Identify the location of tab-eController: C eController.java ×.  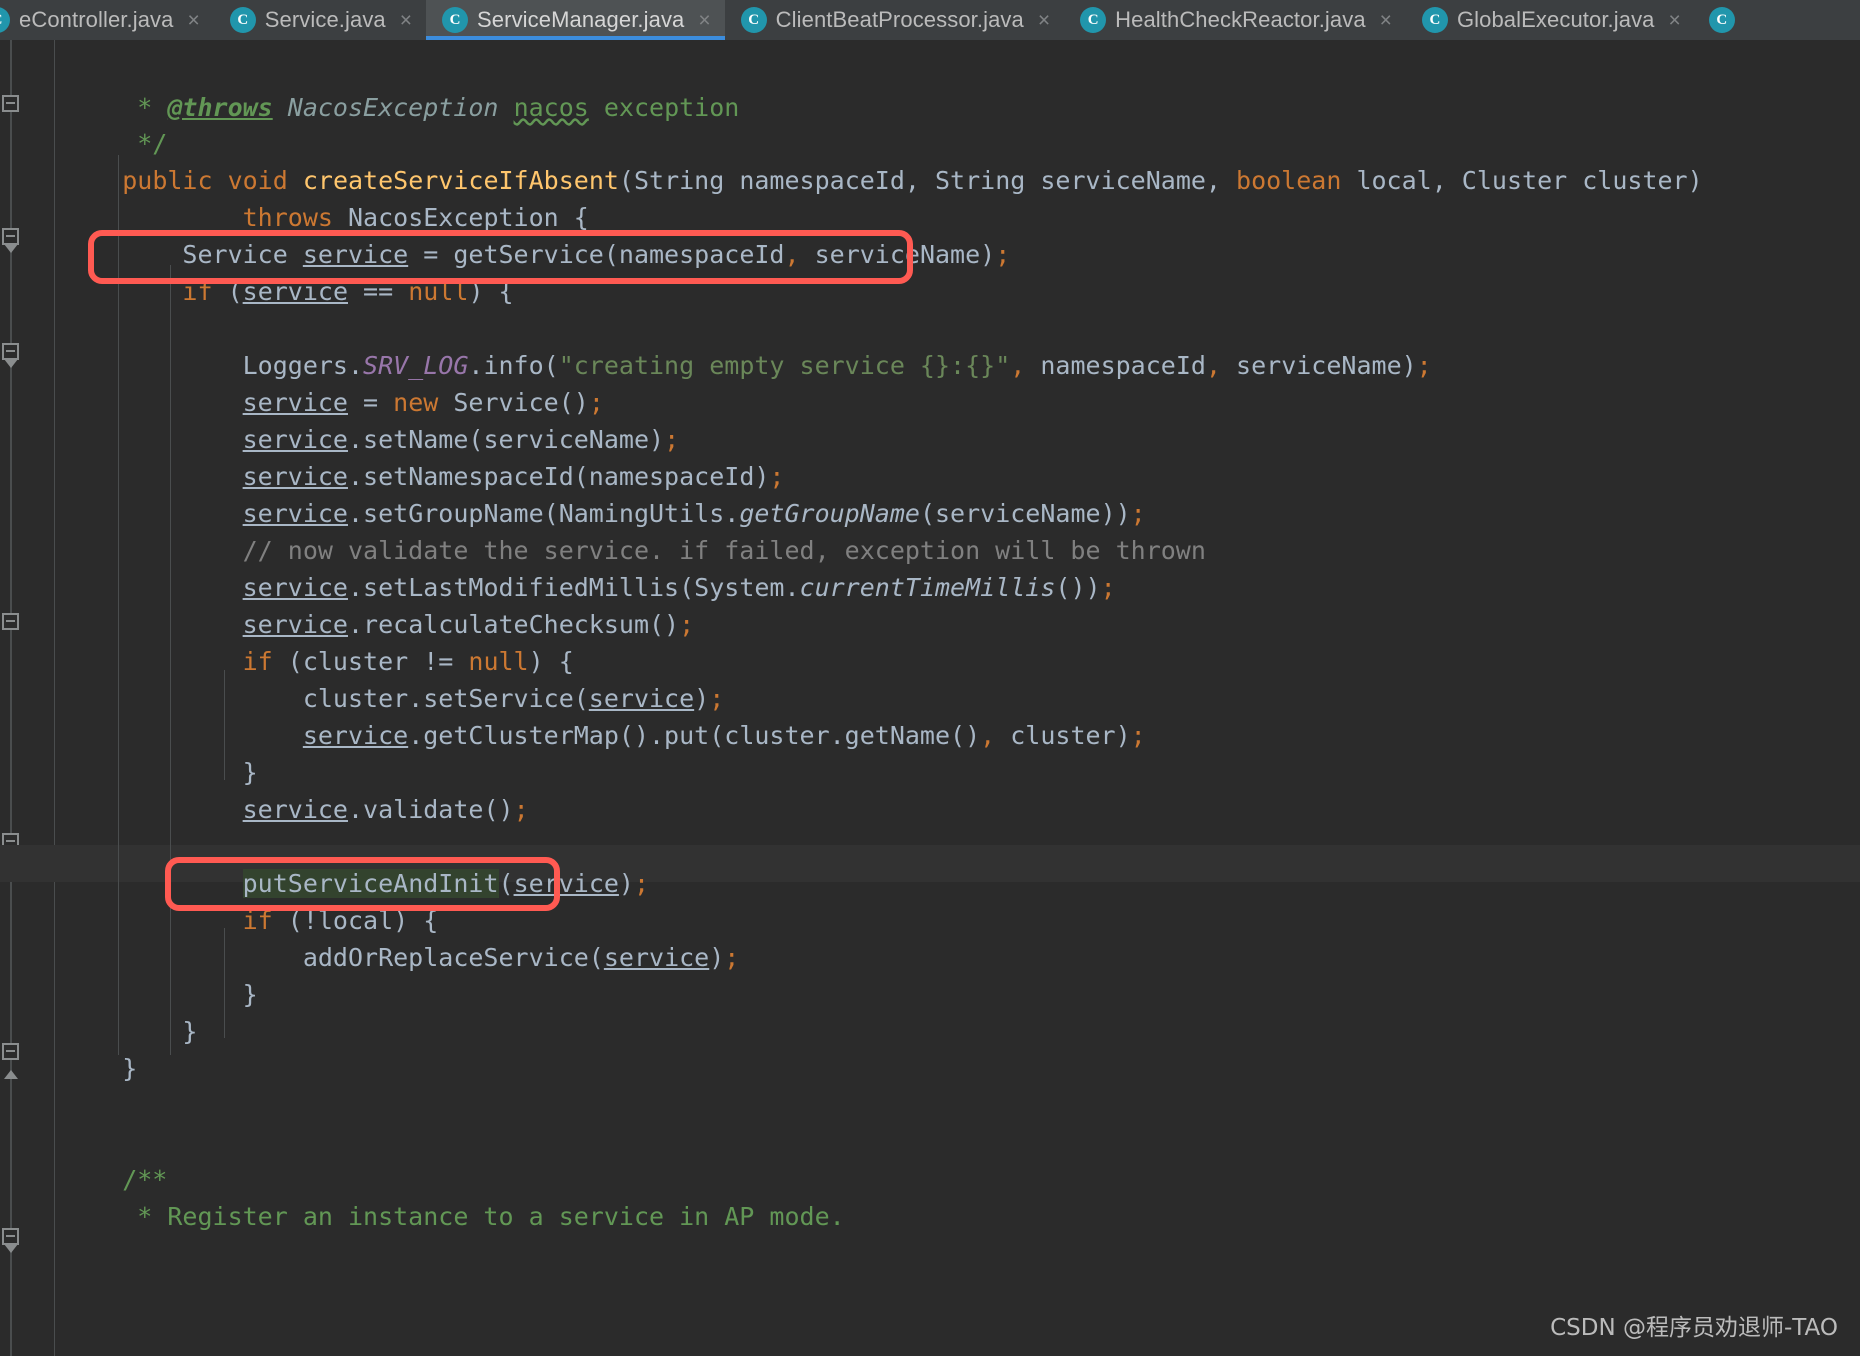
(107, 20).